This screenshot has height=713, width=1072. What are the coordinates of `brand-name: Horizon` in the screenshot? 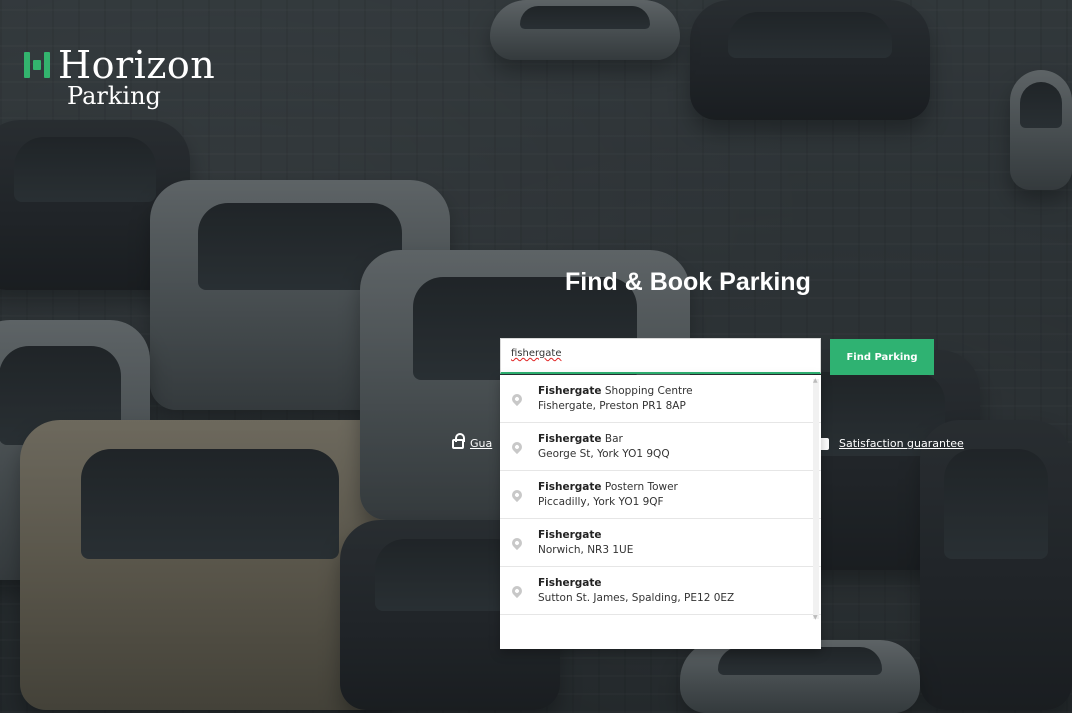 It's located at (137, 65).